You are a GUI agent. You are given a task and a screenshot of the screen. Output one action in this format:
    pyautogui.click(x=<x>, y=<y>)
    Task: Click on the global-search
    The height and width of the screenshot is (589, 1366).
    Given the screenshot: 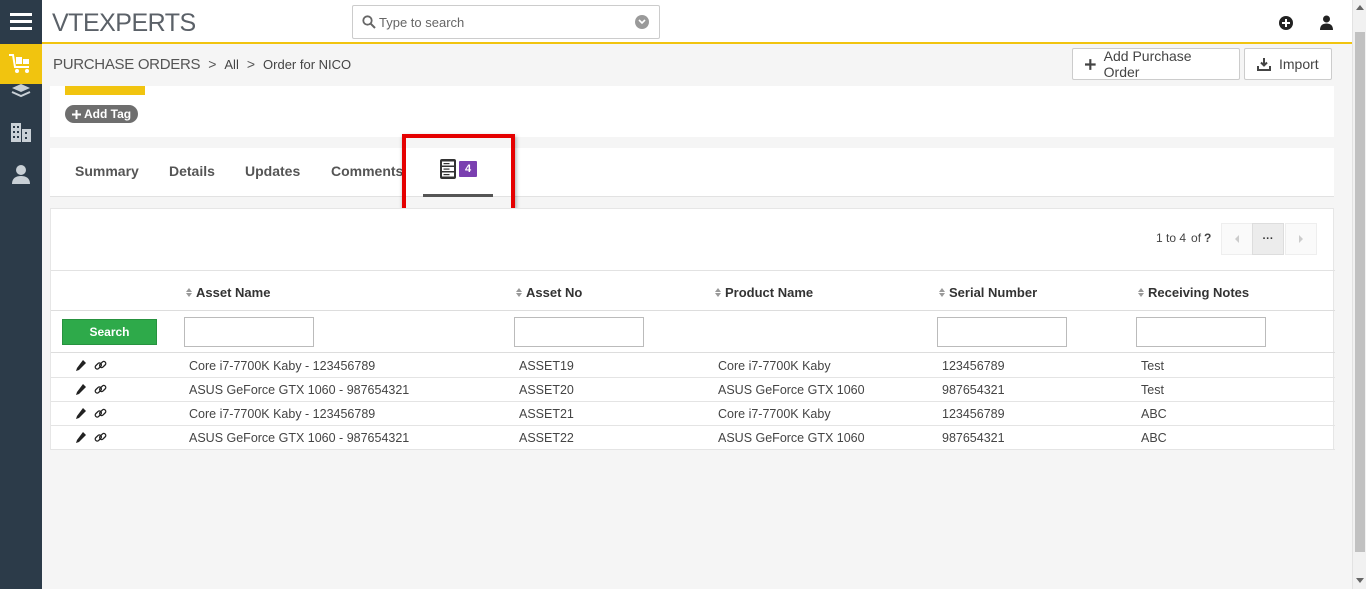 What is the action you would take?
    pyautogui.click(x=506, y=22)
    